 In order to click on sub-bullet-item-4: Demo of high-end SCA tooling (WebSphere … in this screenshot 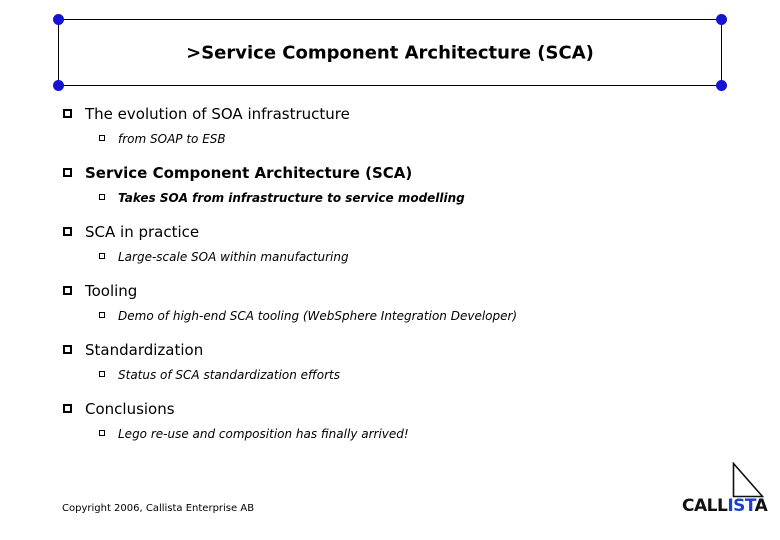, I will do `click(390, 318)`.